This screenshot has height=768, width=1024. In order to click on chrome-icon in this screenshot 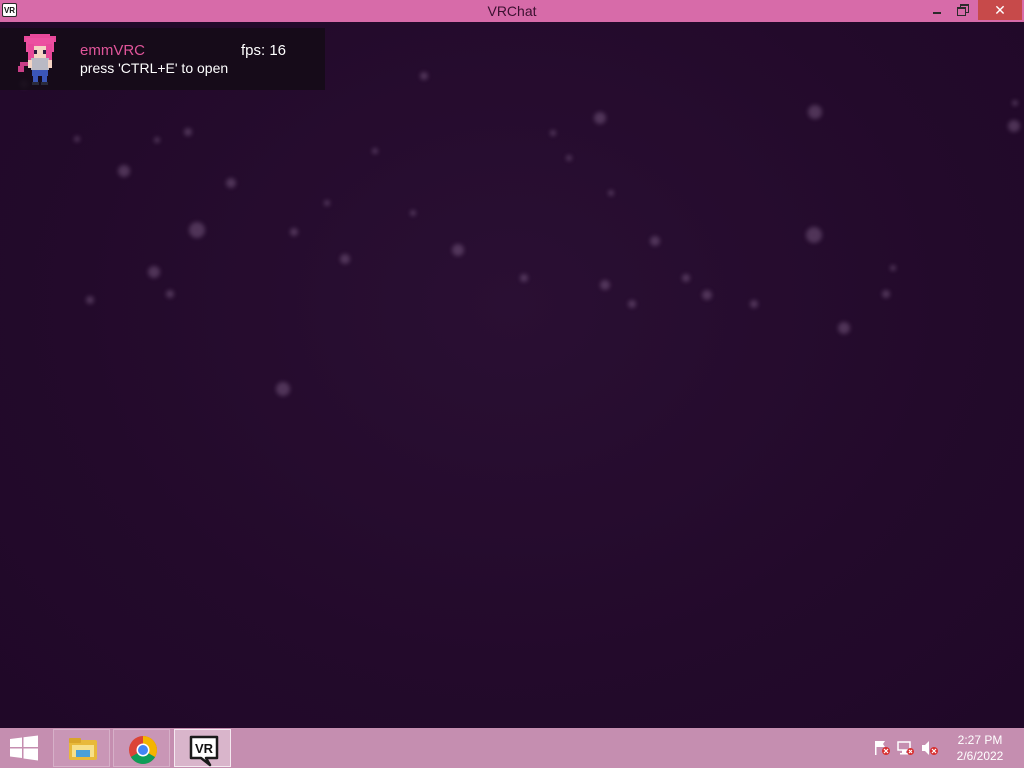, I will do `click(143, 750)`.